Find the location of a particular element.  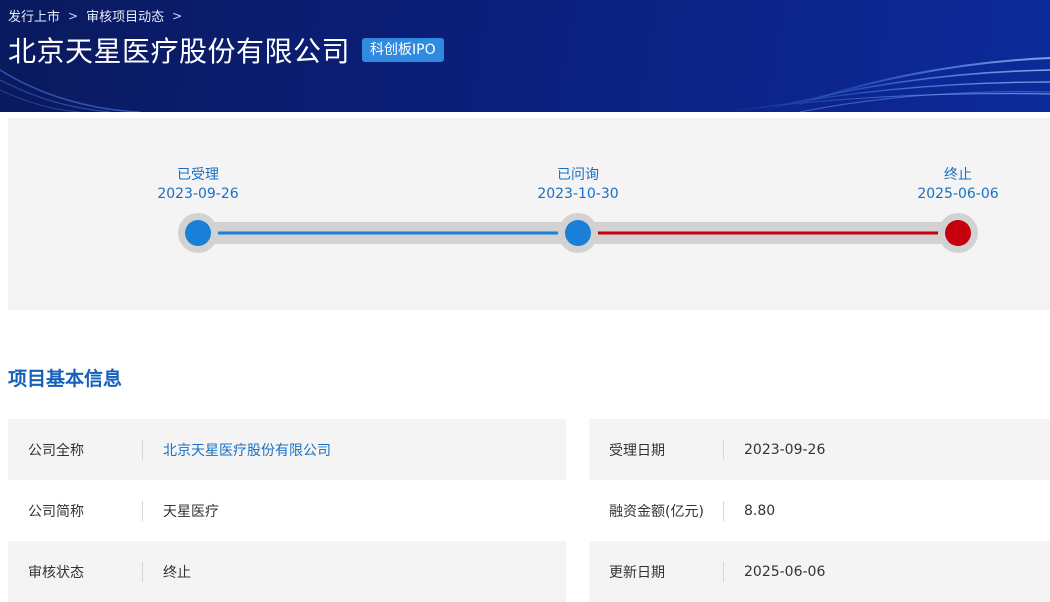

title-row: 北京天星医疗股份有限公司 科创板IPO is located at coordinates (226, 50).